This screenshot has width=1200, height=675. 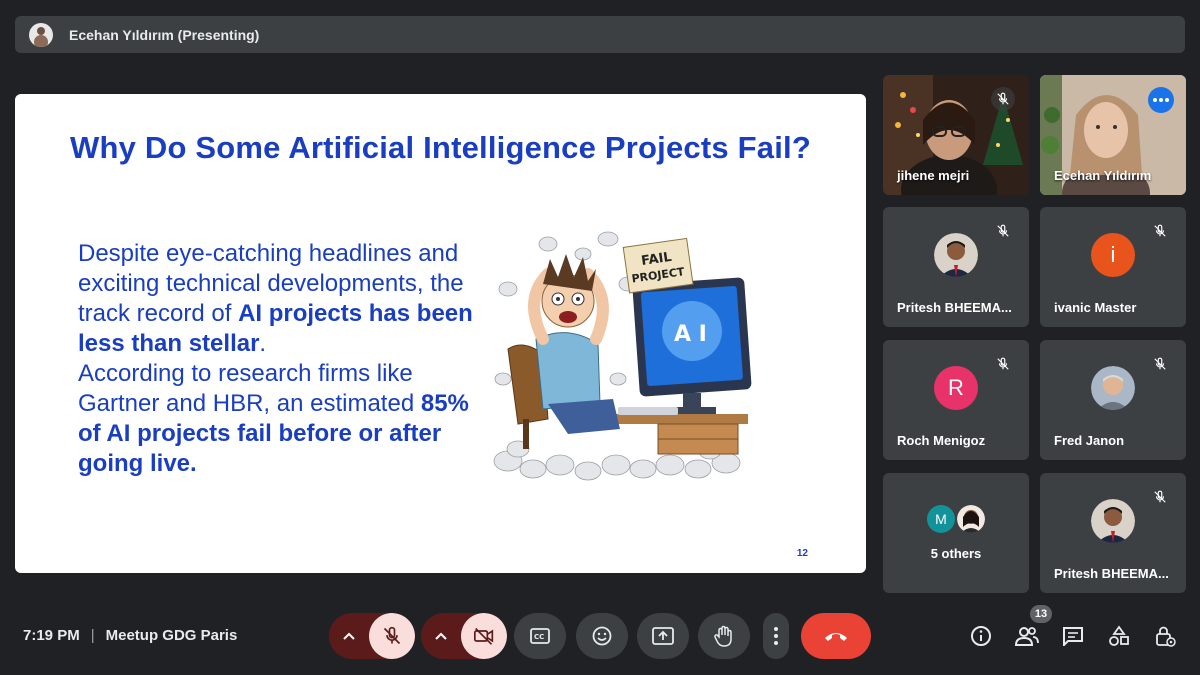 I want to click on end-call-icon, so click(x=836, y=637).